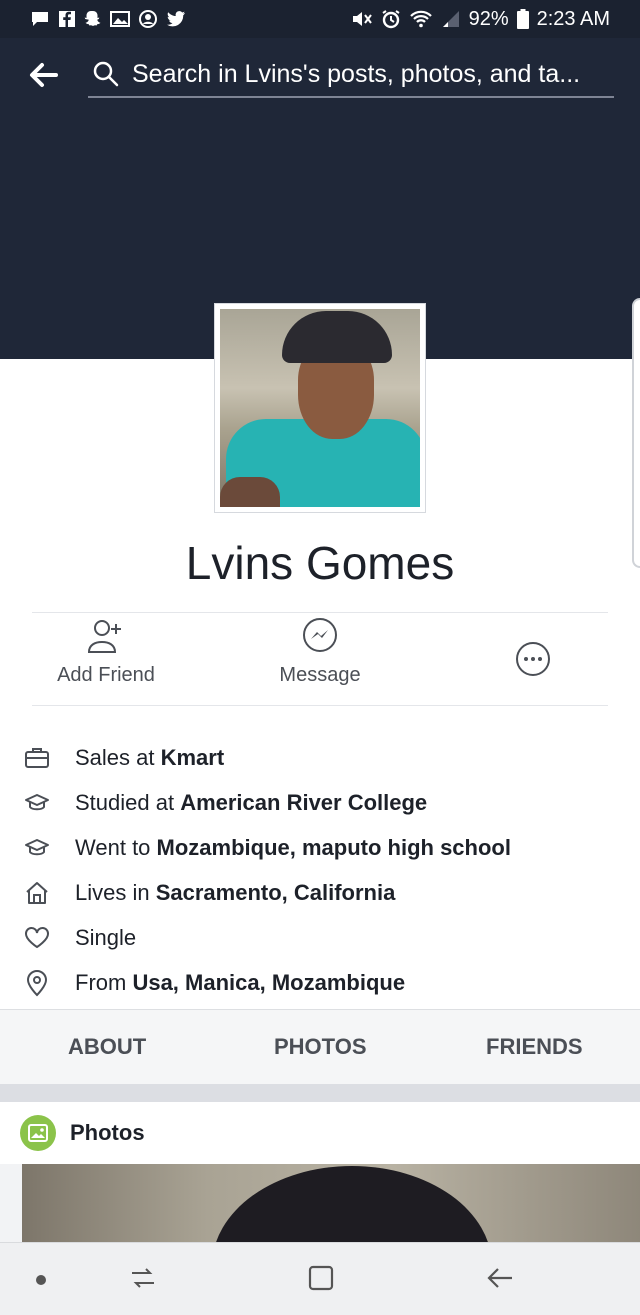  I want to click on search-icon, so click(106, 74).